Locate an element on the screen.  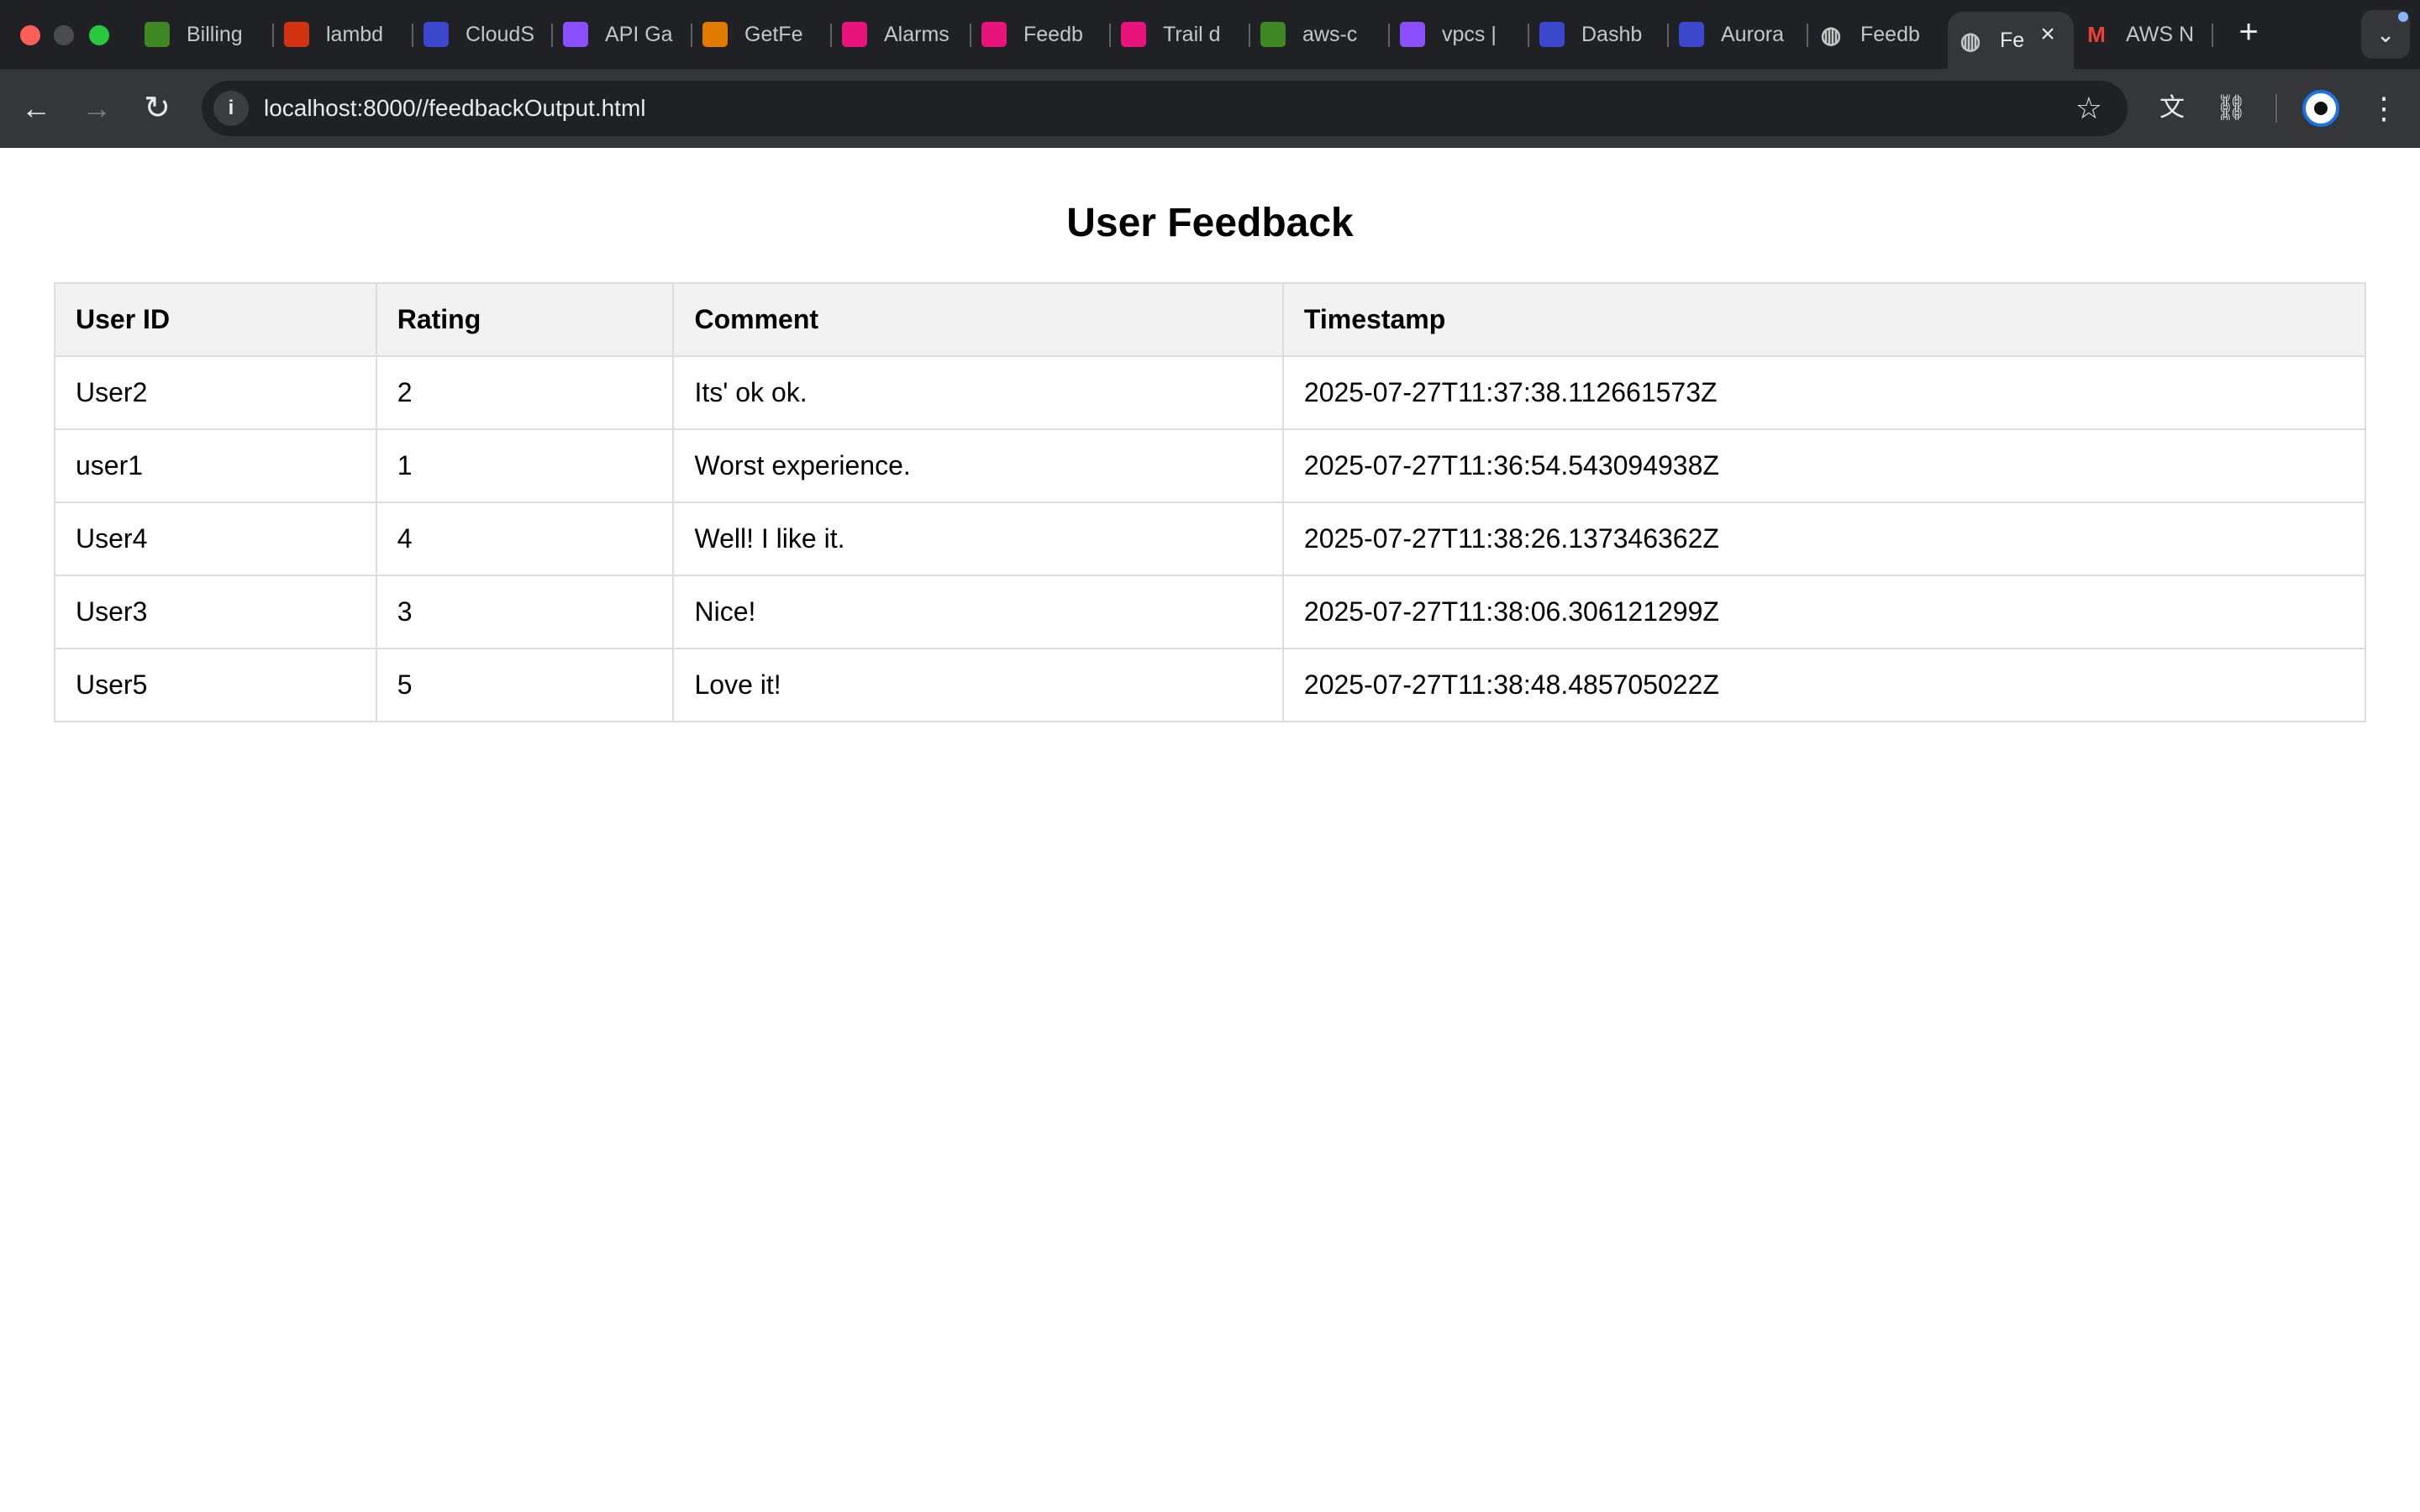
reload-button: ↻ is located at coordinates (157, 108).